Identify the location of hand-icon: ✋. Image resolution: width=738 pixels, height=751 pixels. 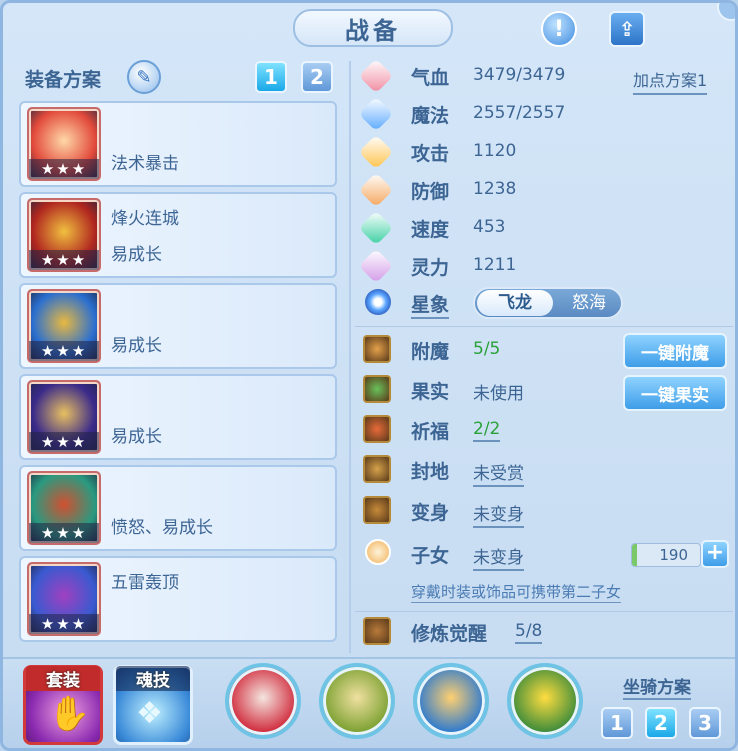
(69, 714).